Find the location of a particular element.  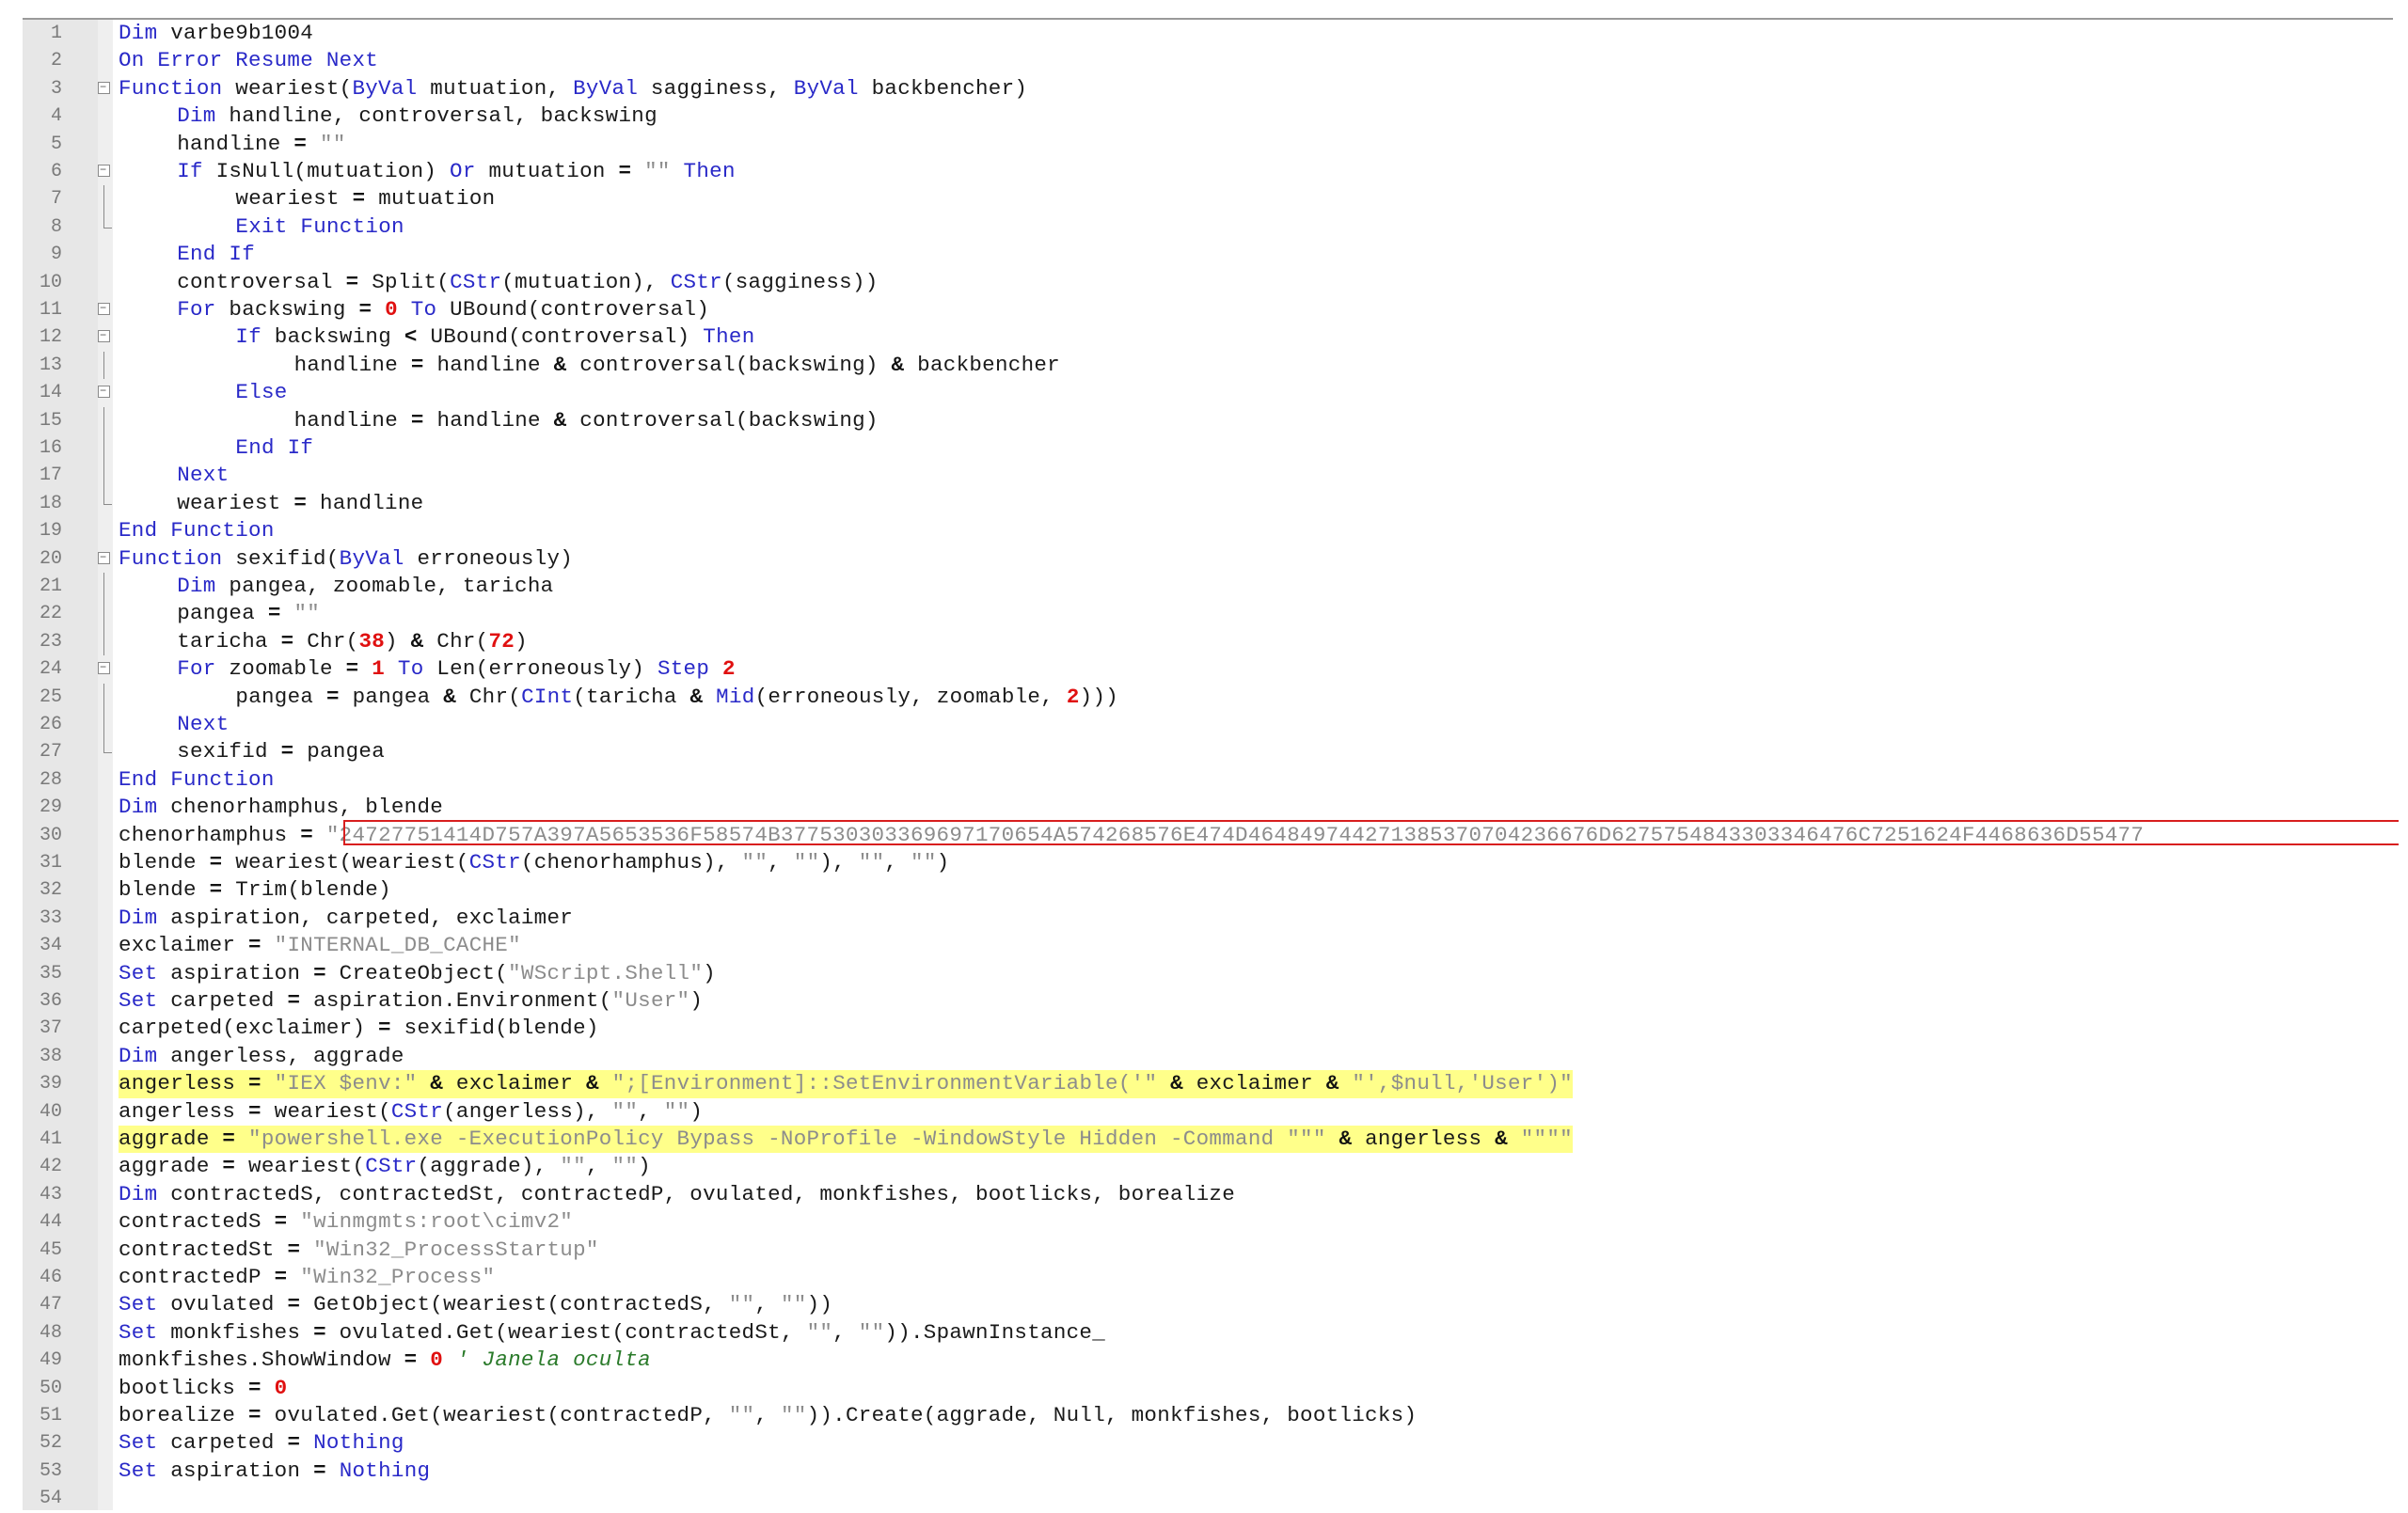

code-token: Nothing is located at coordinates (359, 1443).